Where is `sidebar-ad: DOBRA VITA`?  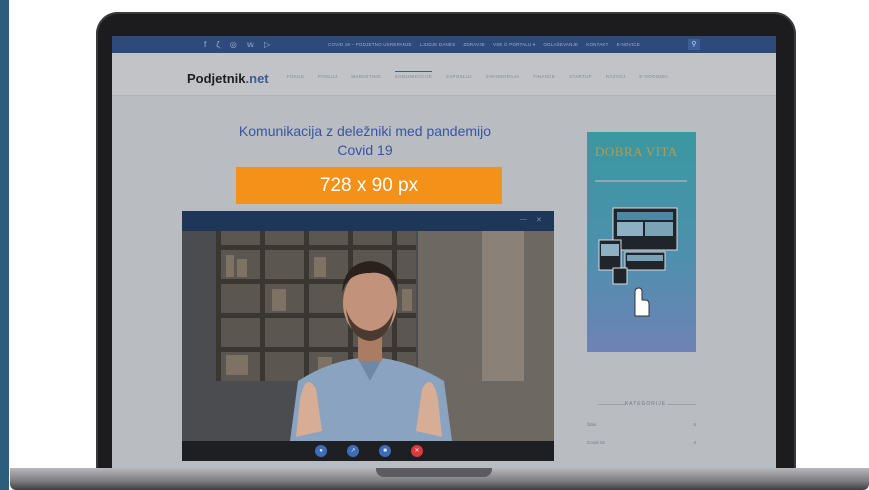
sidebar-ad: DOBRA VITA is located at coordinates (641, 242).